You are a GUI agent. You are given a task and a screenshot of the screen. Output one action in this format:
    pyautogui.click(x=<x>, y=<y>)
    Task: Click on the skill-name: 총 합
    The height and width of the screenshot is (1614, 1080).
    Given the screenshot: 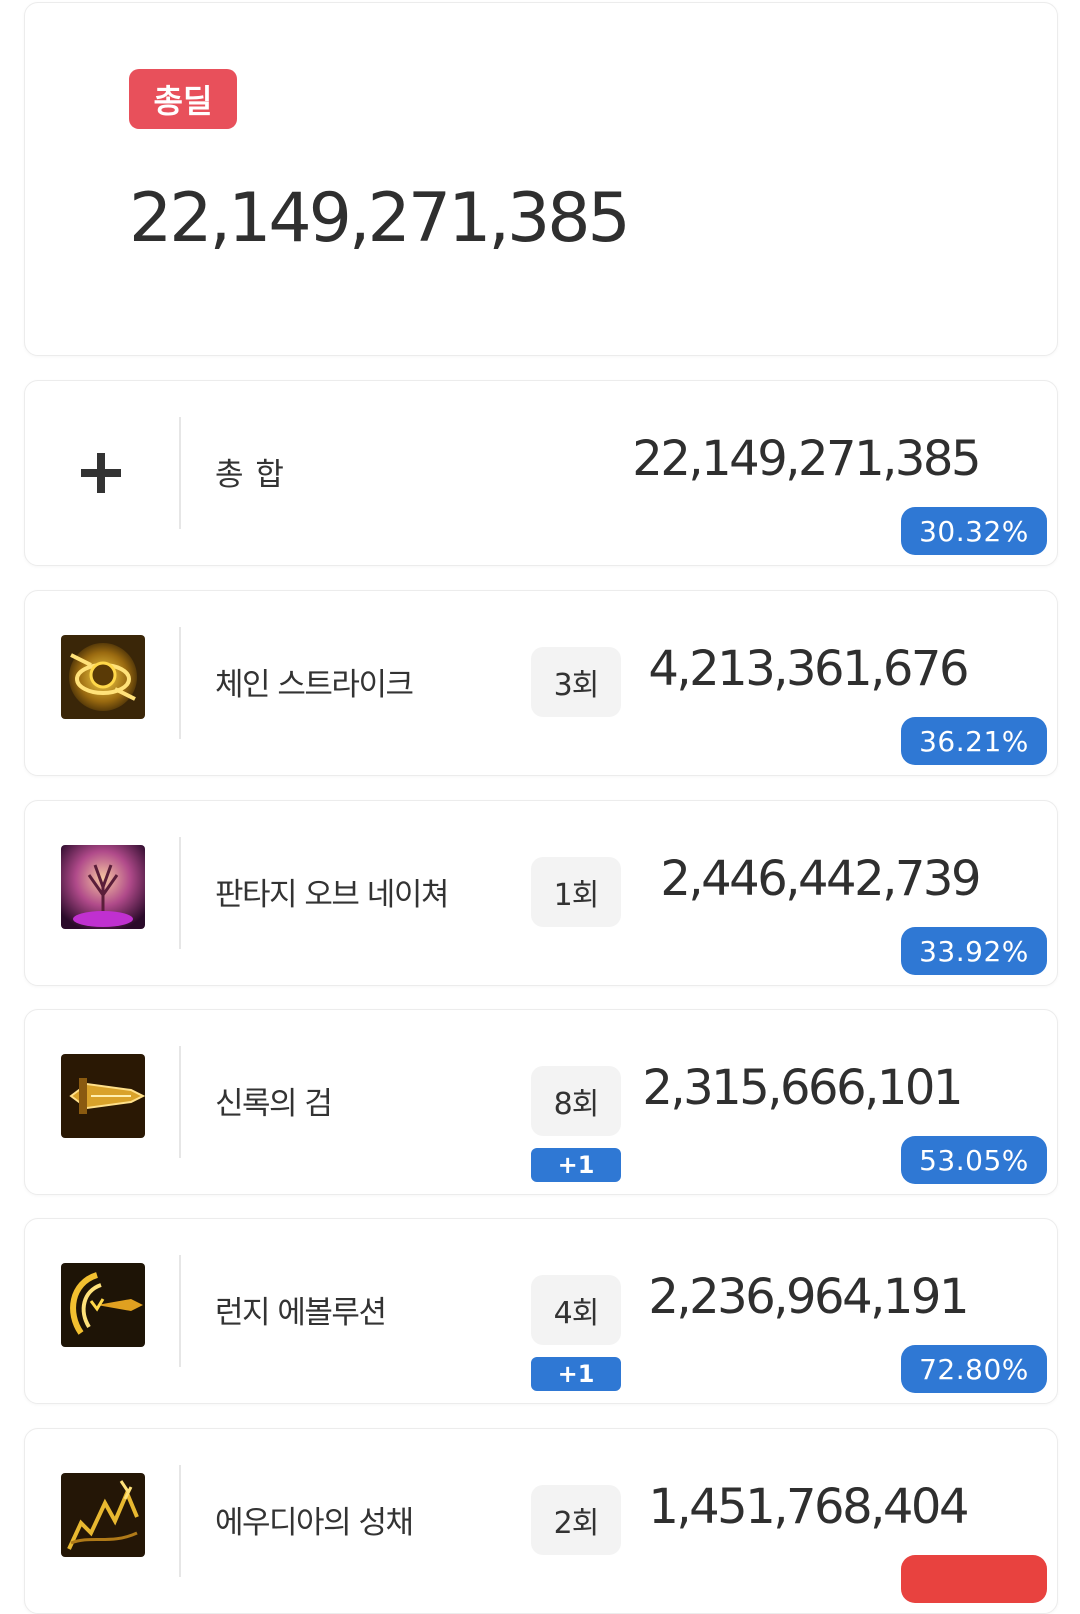 What is the action you would take?
    pyautogui.click(x=250, y=475)
    